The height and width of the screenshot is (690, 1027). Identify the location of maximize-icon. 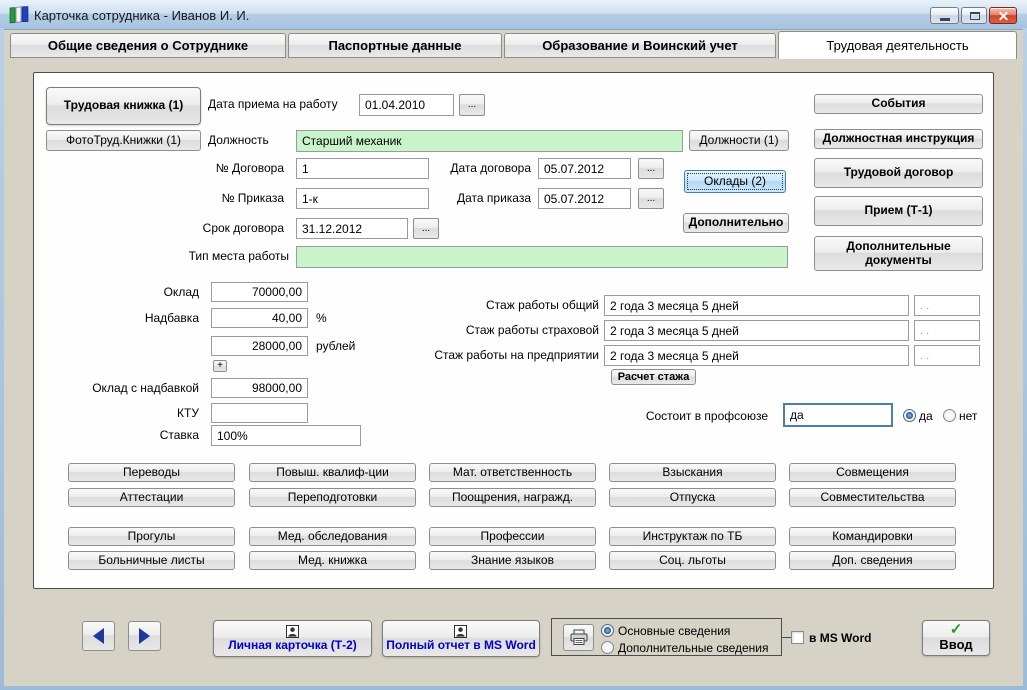
(975, 16).